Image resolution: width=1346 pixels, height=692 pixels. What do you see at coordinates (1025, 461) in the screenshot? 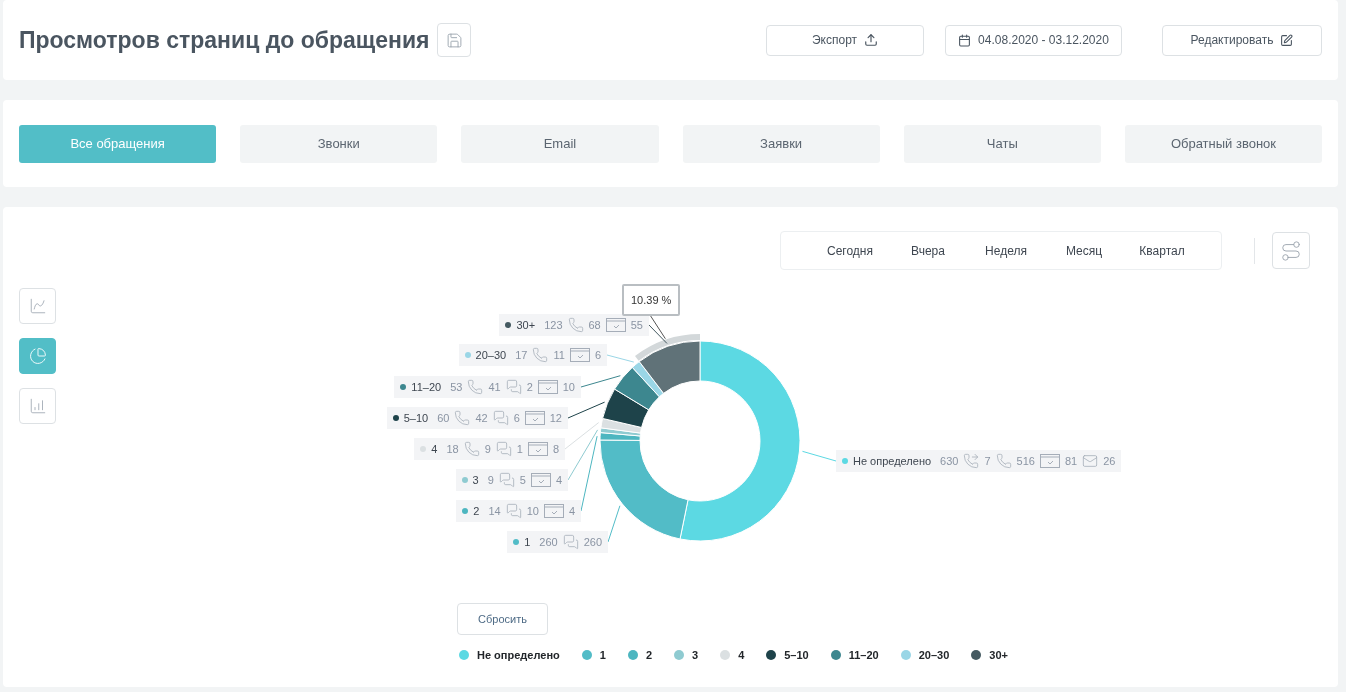
I see `channel-count: 516` at bounding box center [1025, 461].